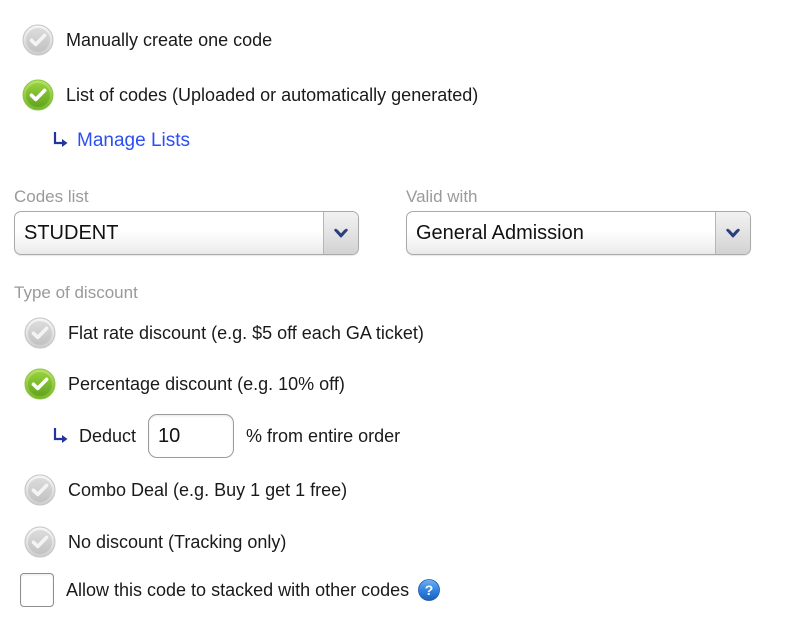 The image size is (794, 624). Describe the element at coordinates (186, 233) in the screenshot. I see `codes-list-select: STUDENT` at that location.